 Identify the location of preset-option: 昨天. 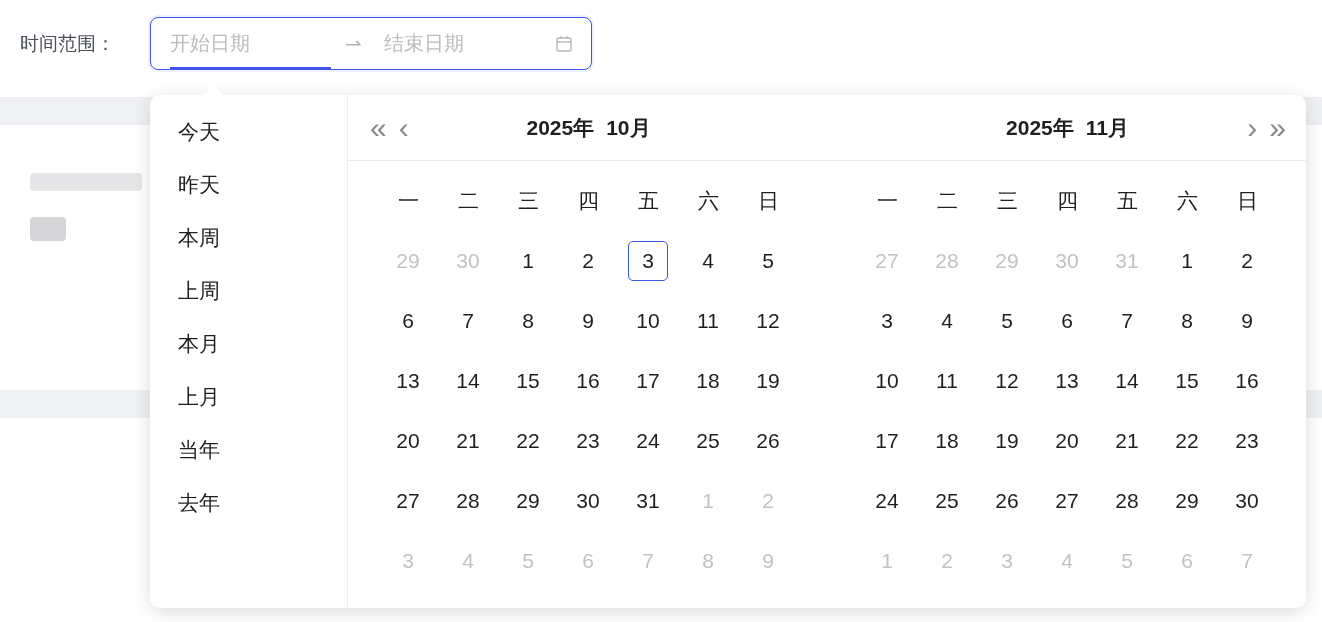
(199, 184).